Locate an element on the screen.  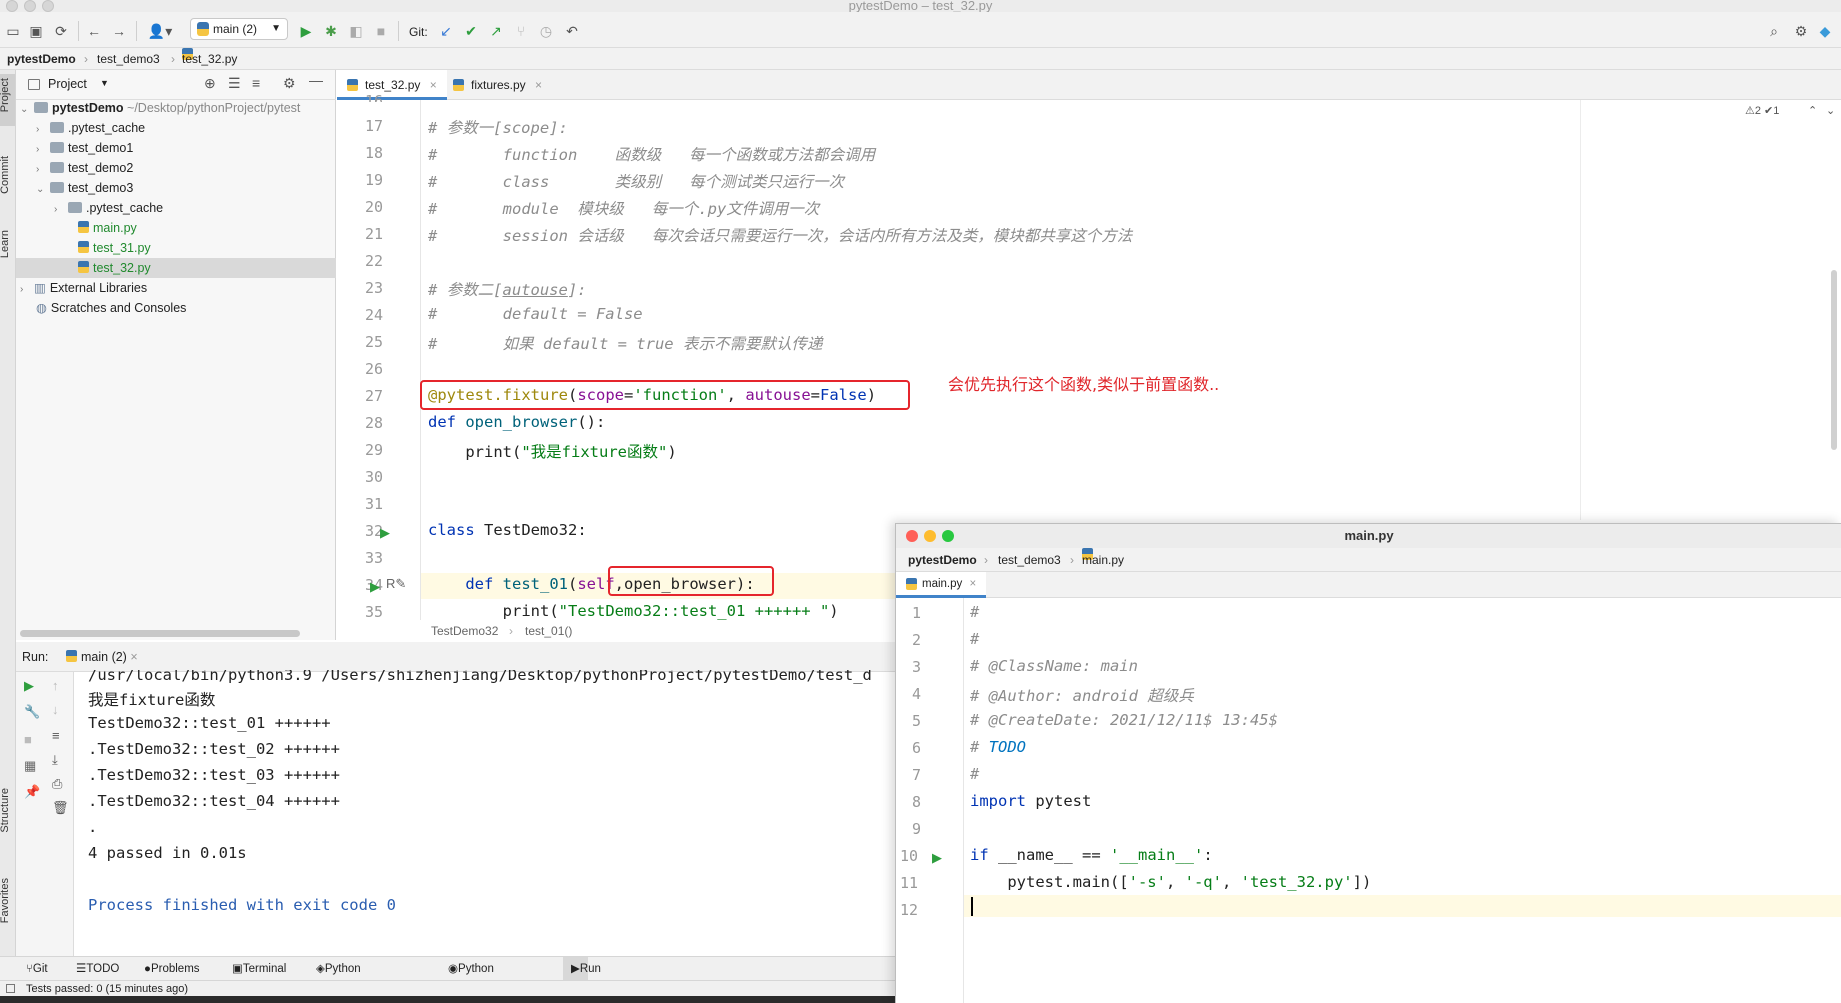
soft-wrap-icon: ≡ is located at coordinates (56, 735).